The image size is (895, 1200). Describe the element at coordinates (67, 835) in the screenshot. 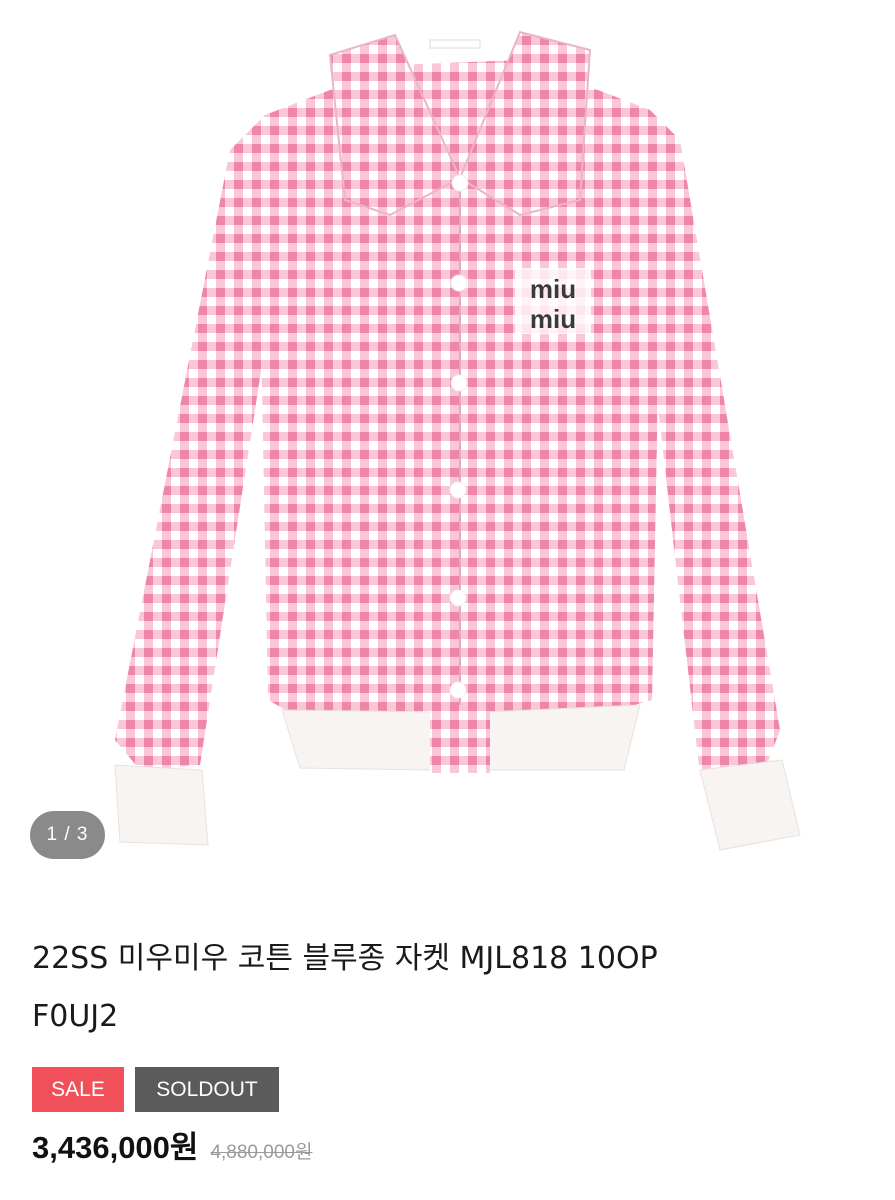

I see `image-counter: 1 / 3` at that location.